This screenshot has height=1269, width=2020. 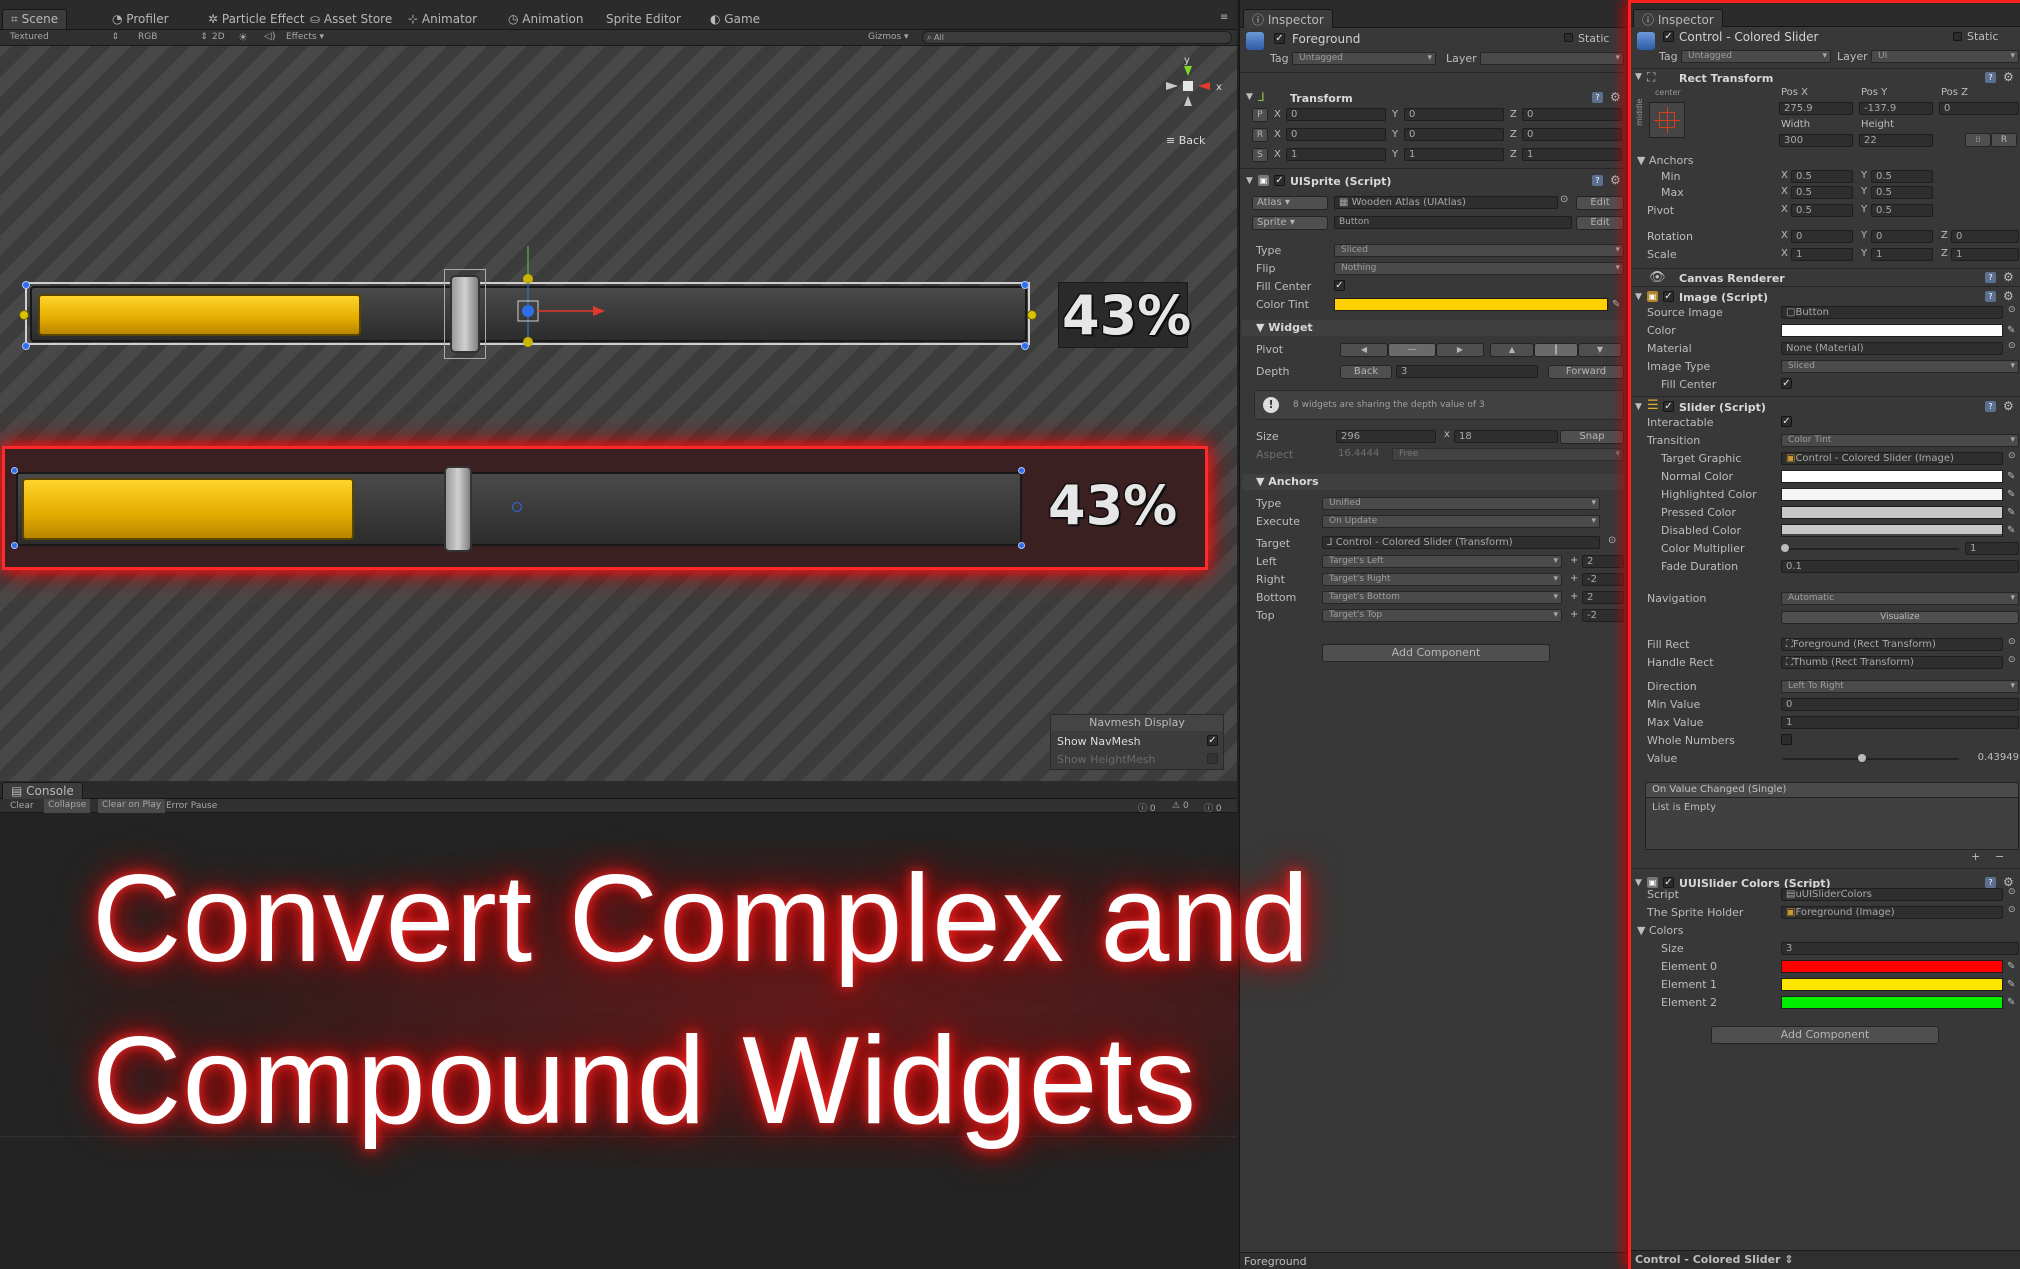 What do you see at coordinates (1471, 304) in the screenshot?
I see `color-tint-swatch` at bounding box center [1471, 304].